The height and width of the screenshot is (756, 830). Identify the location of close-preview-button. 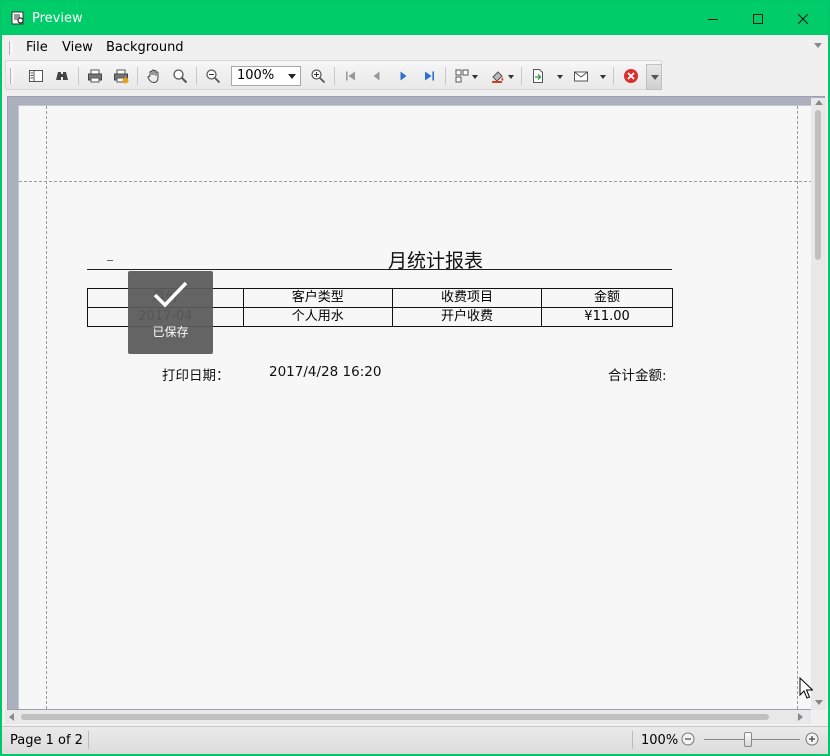
(631, 76).